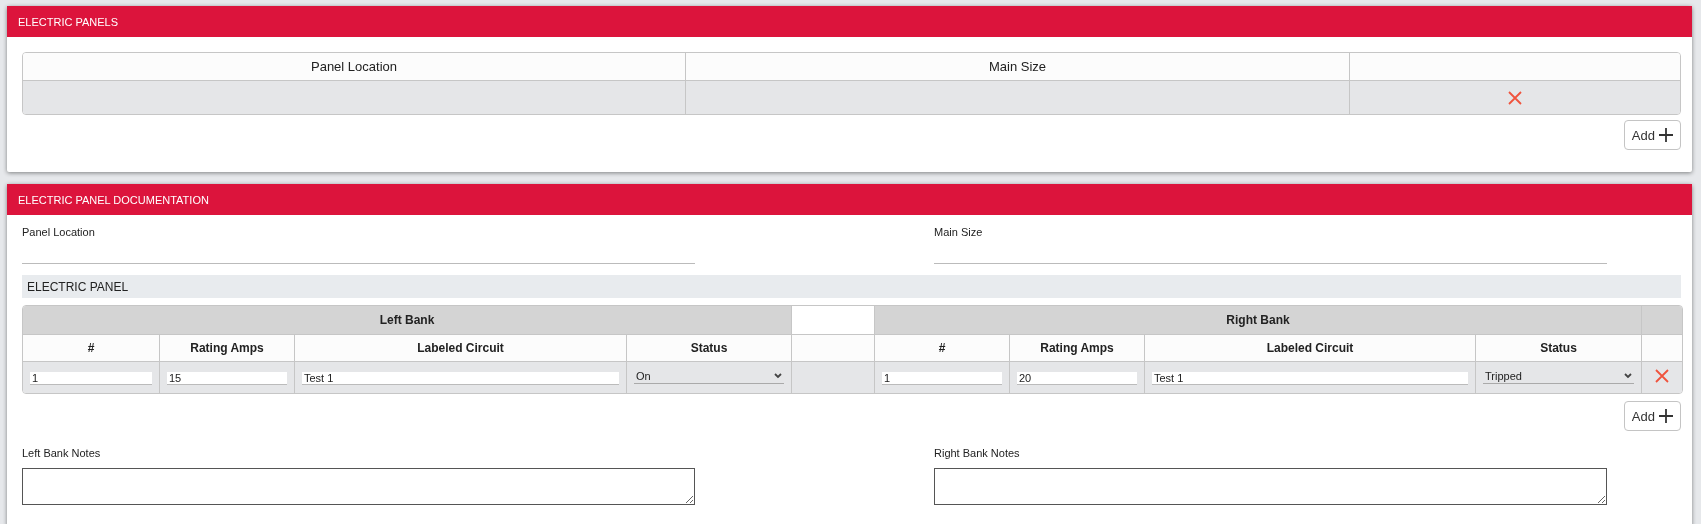 Image resolution: width=1701 pixels, height=524 pixels. Describe the element at coordinates (977, 454) in the screenshot. I see `field-label: Right Bank Notes` at that location.